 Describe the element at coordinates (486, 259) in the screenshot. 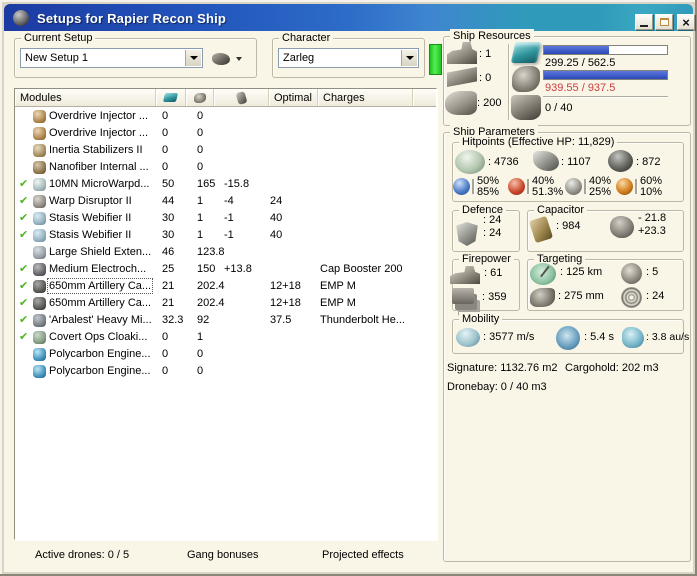

I see `firepower-title: Firepower` at that location.